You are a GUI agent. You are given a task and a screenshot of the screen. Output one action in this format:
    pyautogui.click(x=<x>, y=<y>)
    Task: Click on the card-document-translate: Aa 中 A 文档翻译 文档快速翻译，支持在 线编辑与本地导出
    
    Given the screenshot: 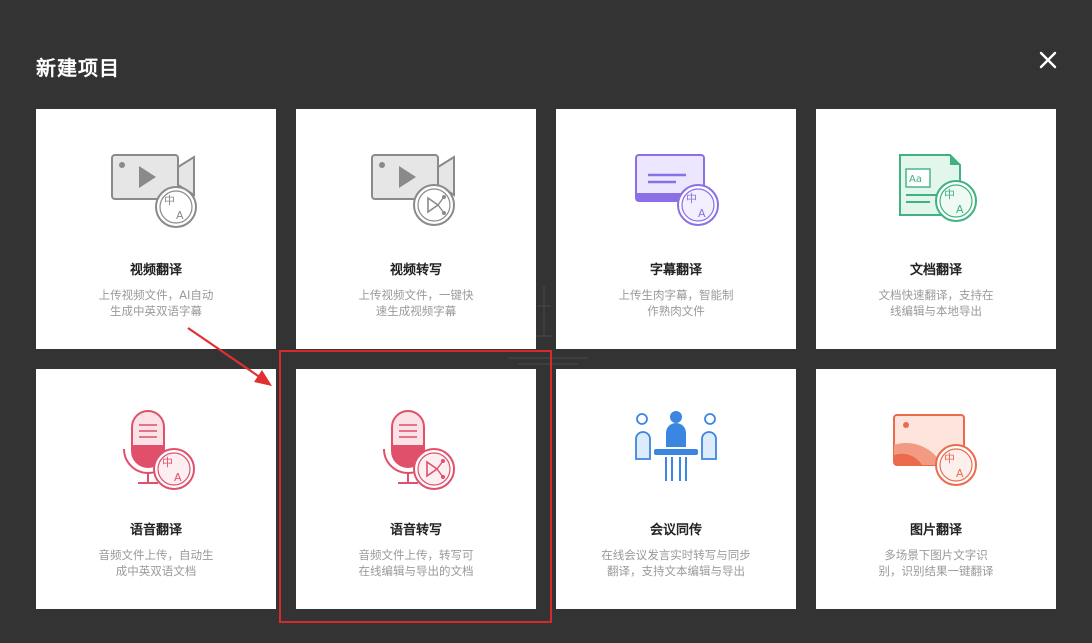 What is the action you would take?
    pyautogui.click(x=936, y=229)
    